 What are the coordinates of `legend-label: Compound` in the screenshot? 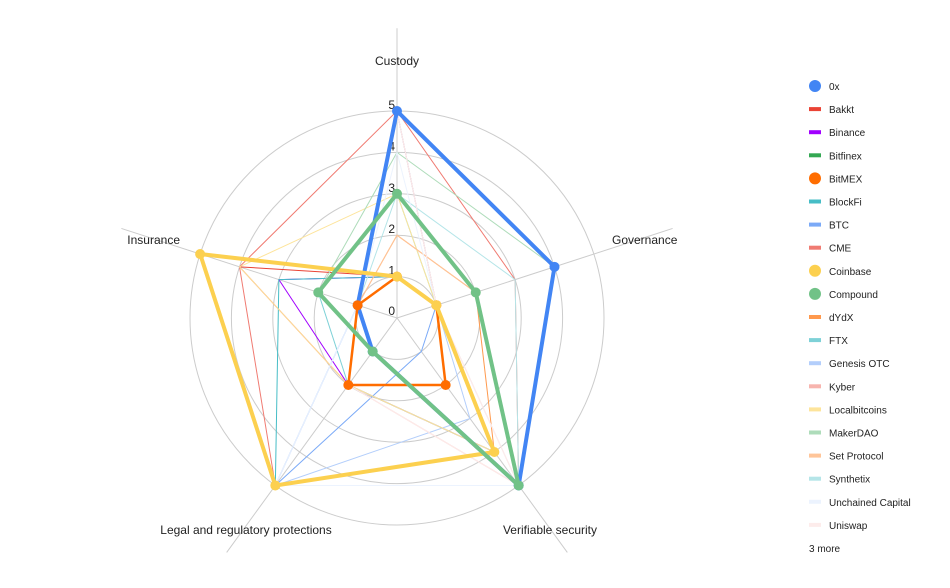 It's located at (853, 295).